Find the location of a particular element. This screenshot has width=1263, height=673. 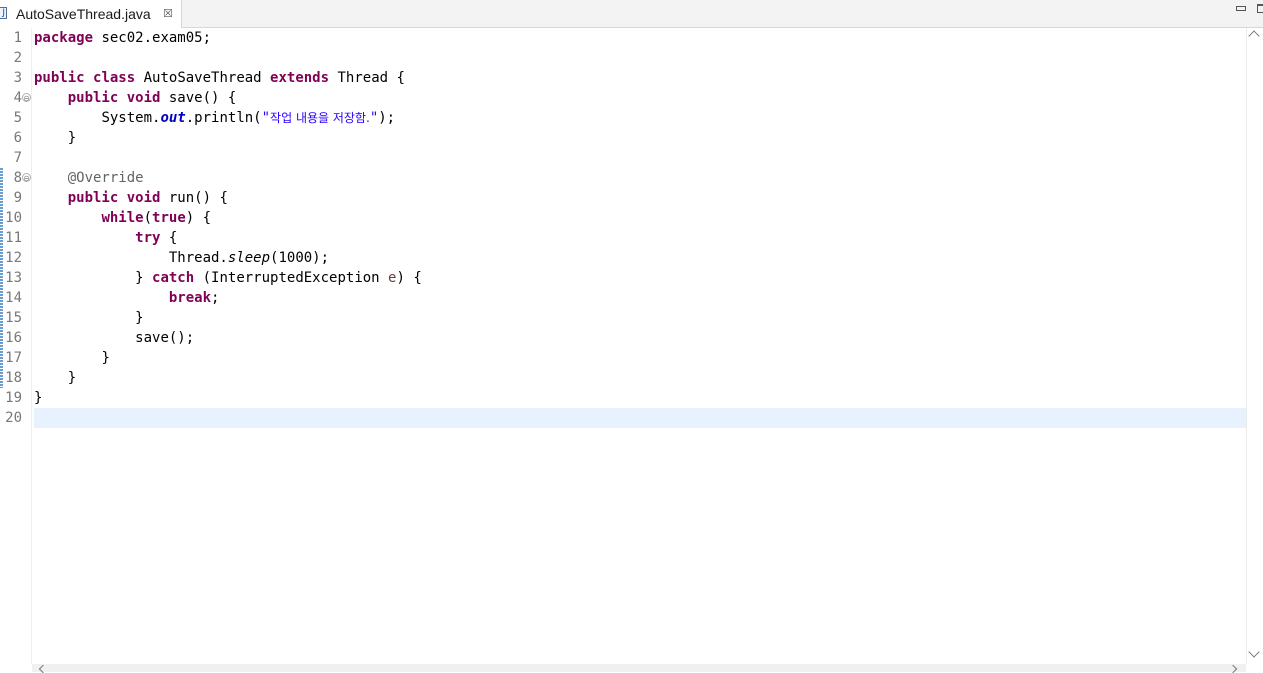

keyword: break is located at coordinates (190, 298).